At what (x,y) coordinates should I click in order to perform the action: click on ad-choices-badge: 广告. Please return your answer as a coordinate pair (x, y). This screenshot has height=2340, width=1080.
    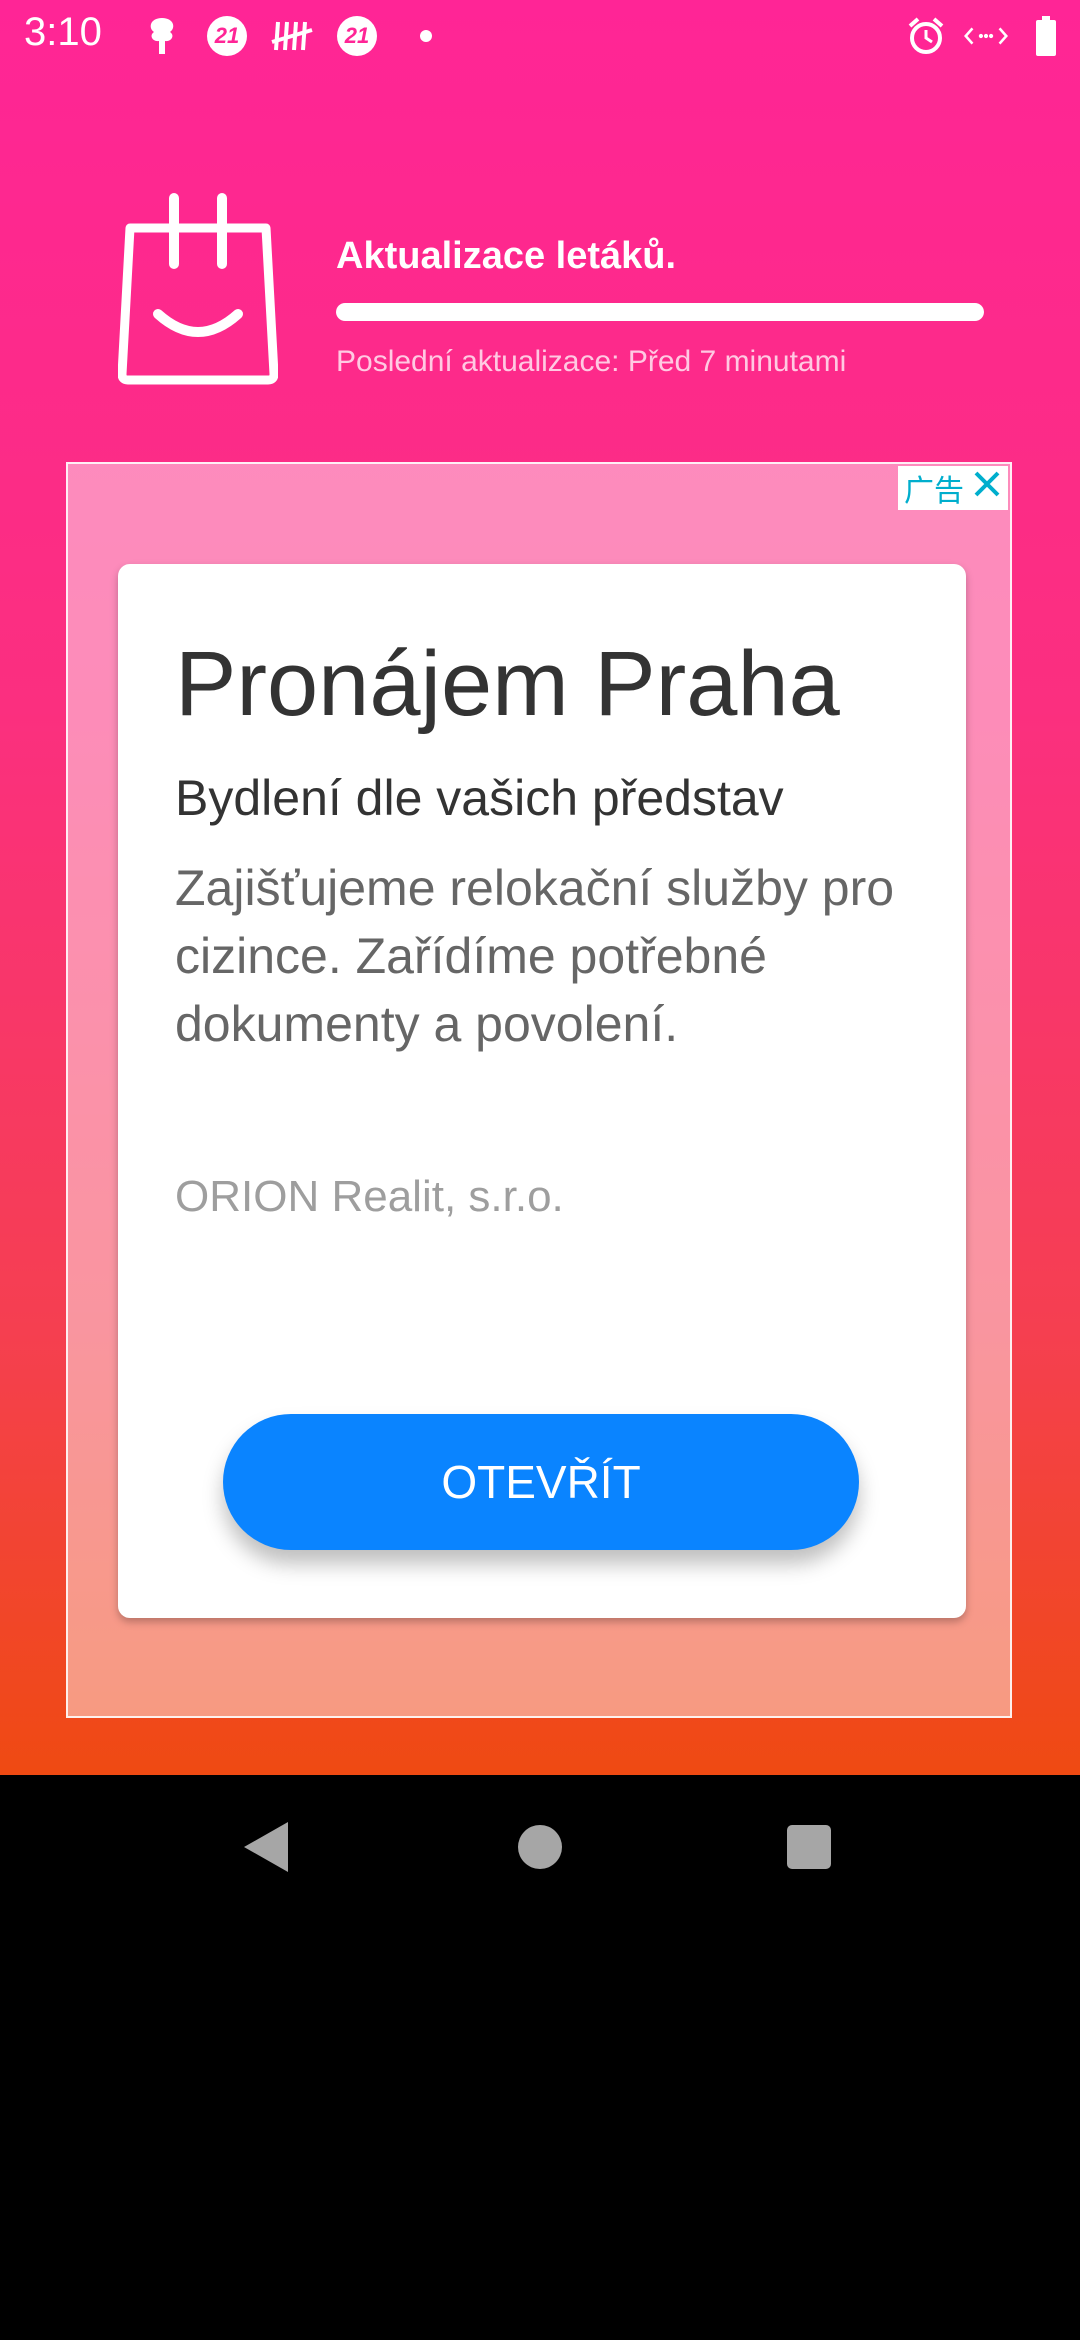
    Looking at the image, I should click on (953, 488).